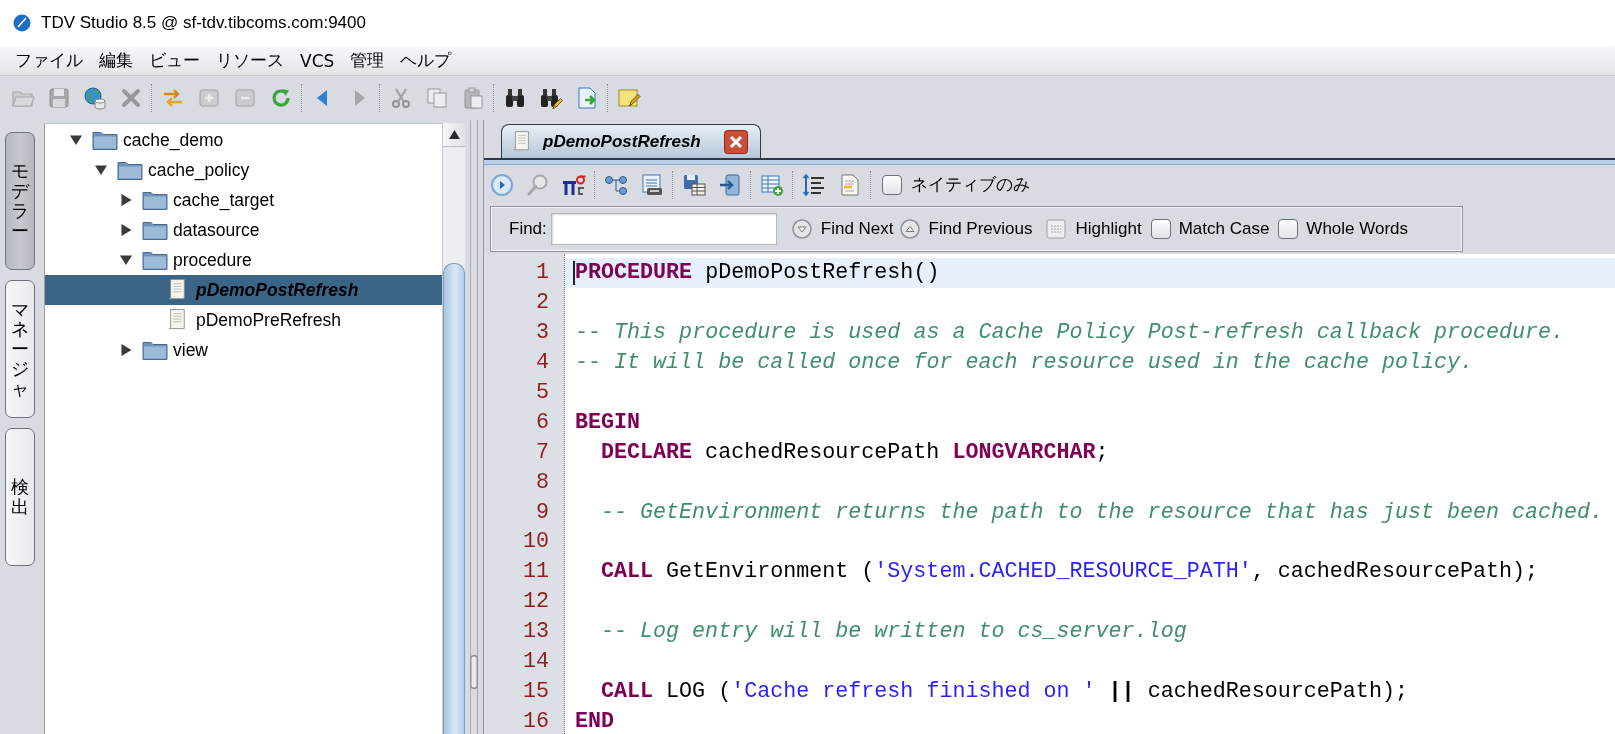 This screenshot has height=734, width=1615. What do you see at coordinates (22, 23) in the screenshot?
I see `app-logo-icon` at bounding box center [22, 23].